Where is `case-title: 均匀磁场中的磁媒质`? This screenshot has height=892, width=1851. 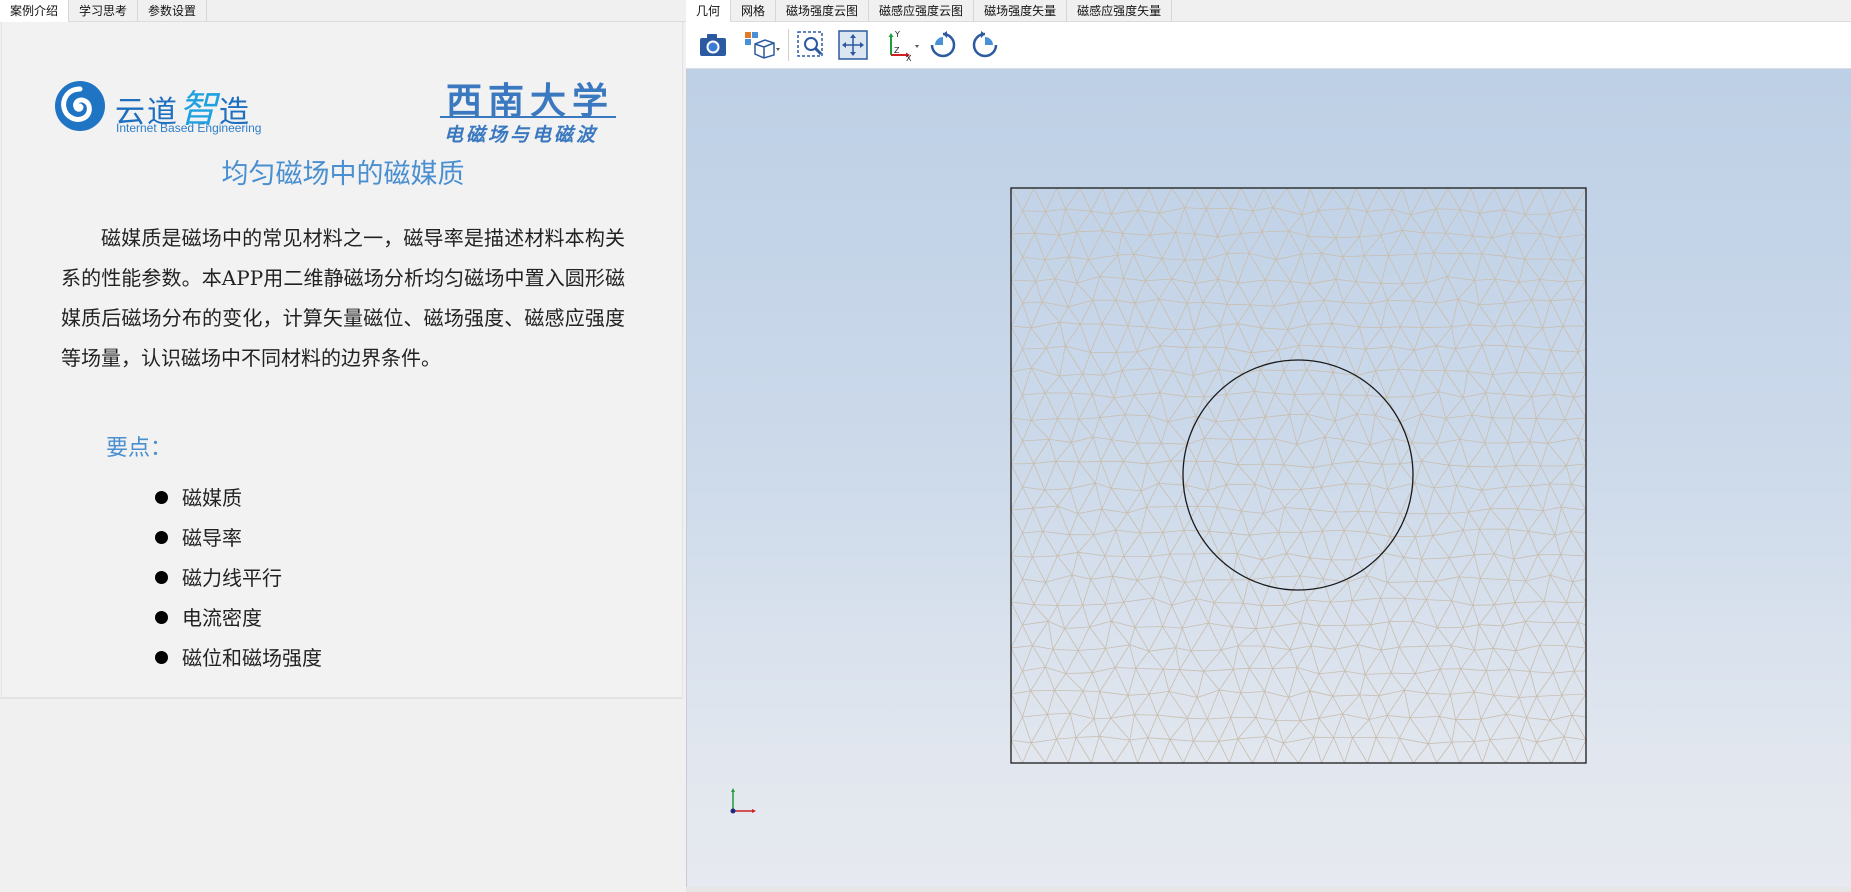
case-title: 均匀磁场中的磁媒质 is located at coordinates (343, 174).